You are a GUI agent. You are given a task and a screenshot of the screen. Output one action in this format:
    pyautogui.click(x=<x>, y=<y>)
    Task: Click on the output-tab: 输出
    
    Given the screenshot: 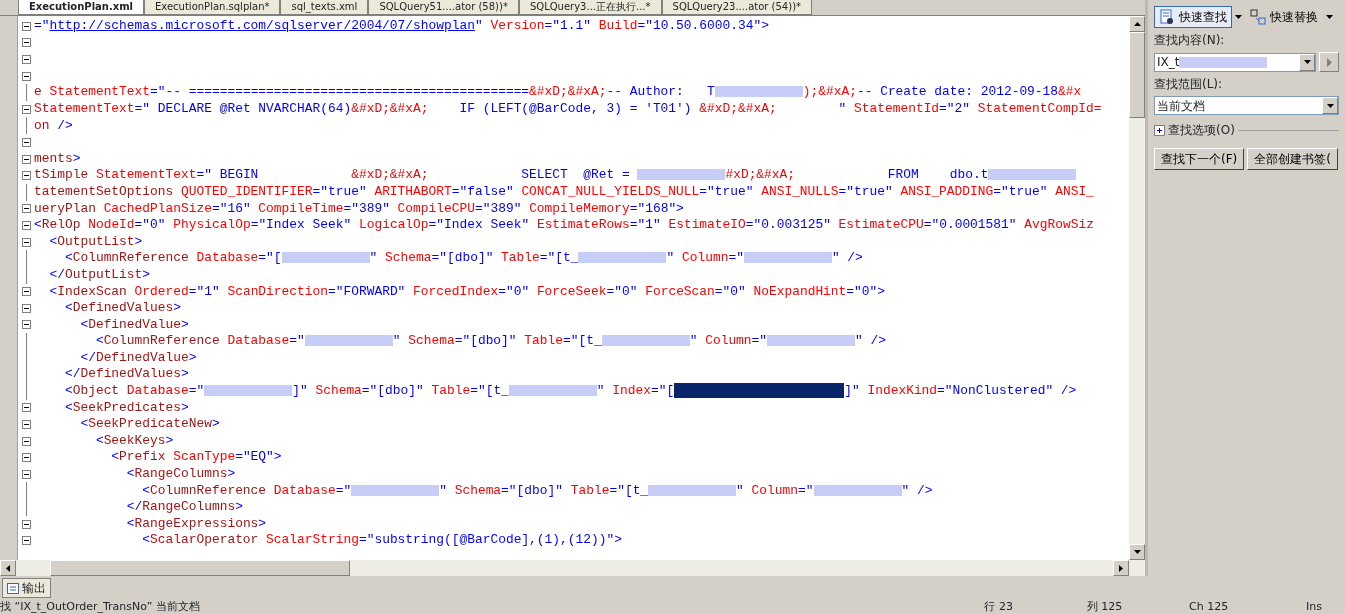 What is the action you would take?
    pyautogui.click(x=26, y=588)
    